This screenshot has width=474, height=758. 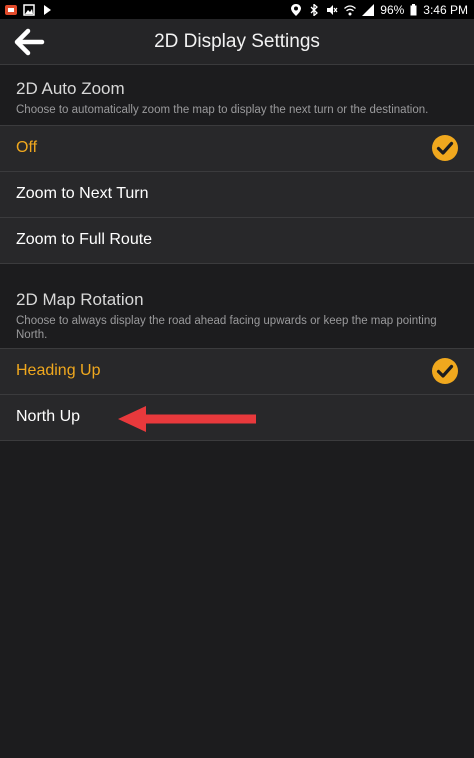 What do you see at coordinates (368, 9) in the screenshot?
I see `signal-icon` at bounding box center [368, 9].